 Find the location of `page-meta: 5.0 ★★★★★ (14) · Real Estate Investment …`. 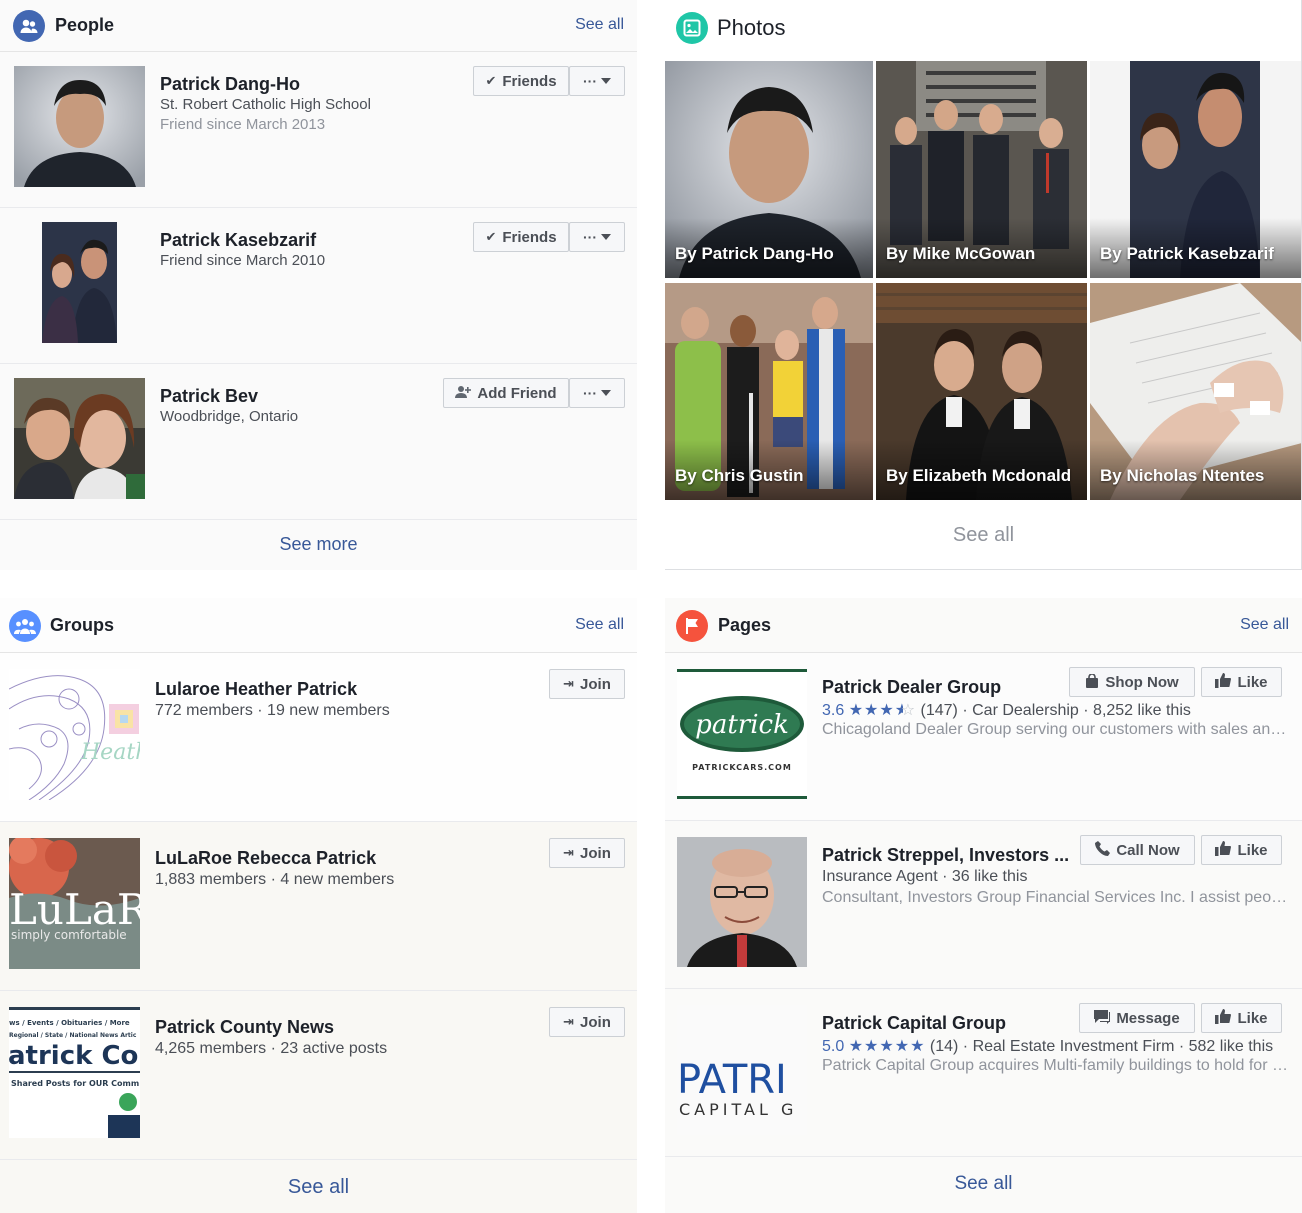

page-meta: 5.0 ★★★★★ (14) · Real Estate Investment … is located at coordinates (1047, 1046).